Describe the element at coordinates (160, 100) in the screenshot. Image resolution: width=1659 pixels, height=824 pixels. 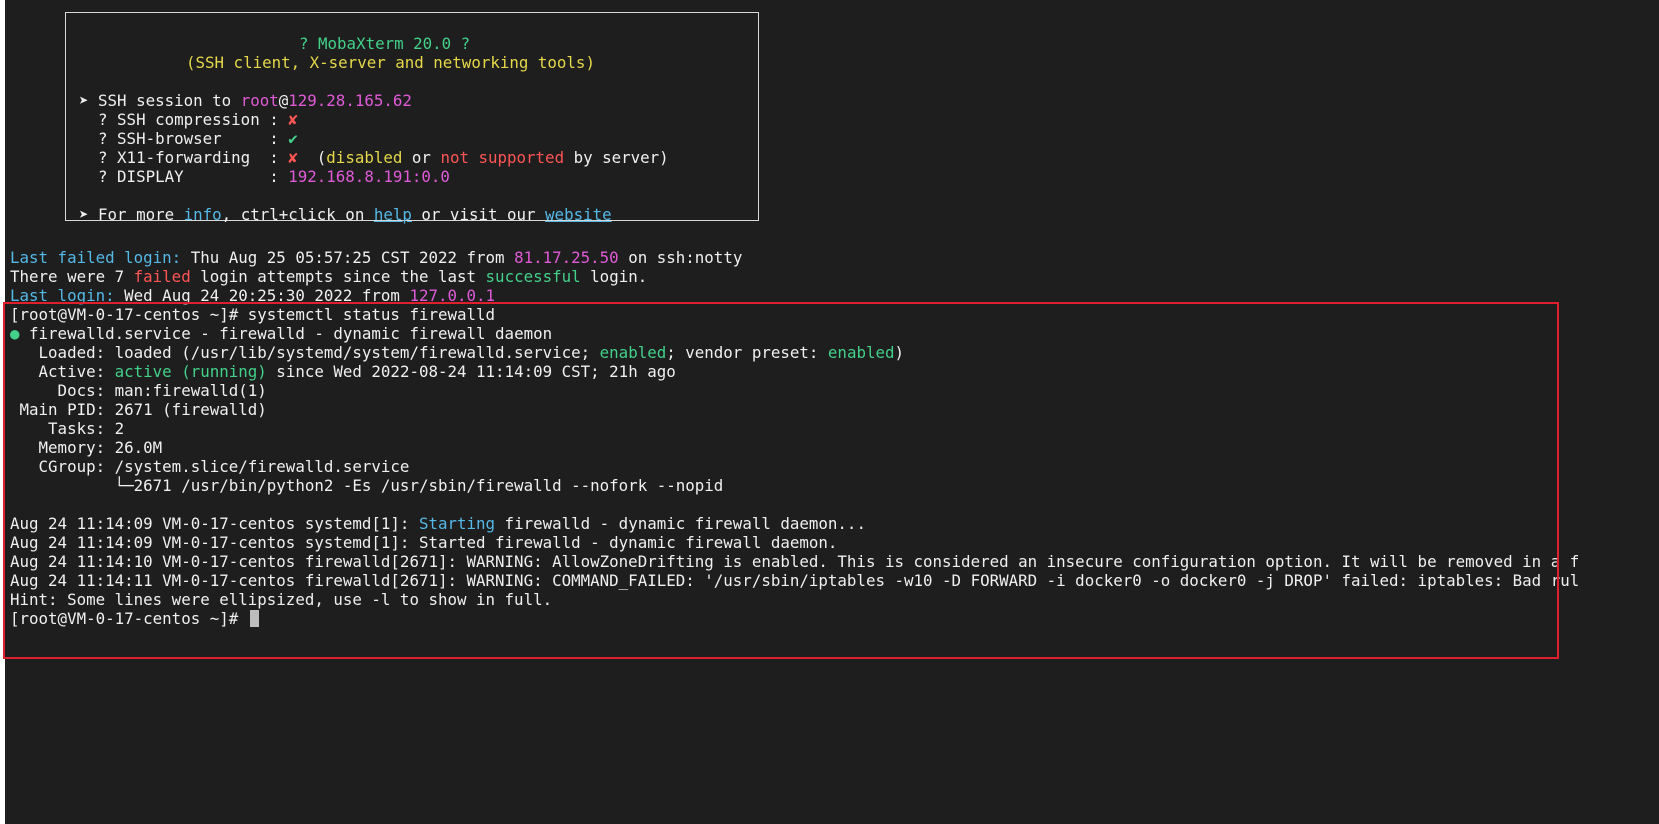
I see `ssh-session-prefix: ➤ SSH session to` at that location.